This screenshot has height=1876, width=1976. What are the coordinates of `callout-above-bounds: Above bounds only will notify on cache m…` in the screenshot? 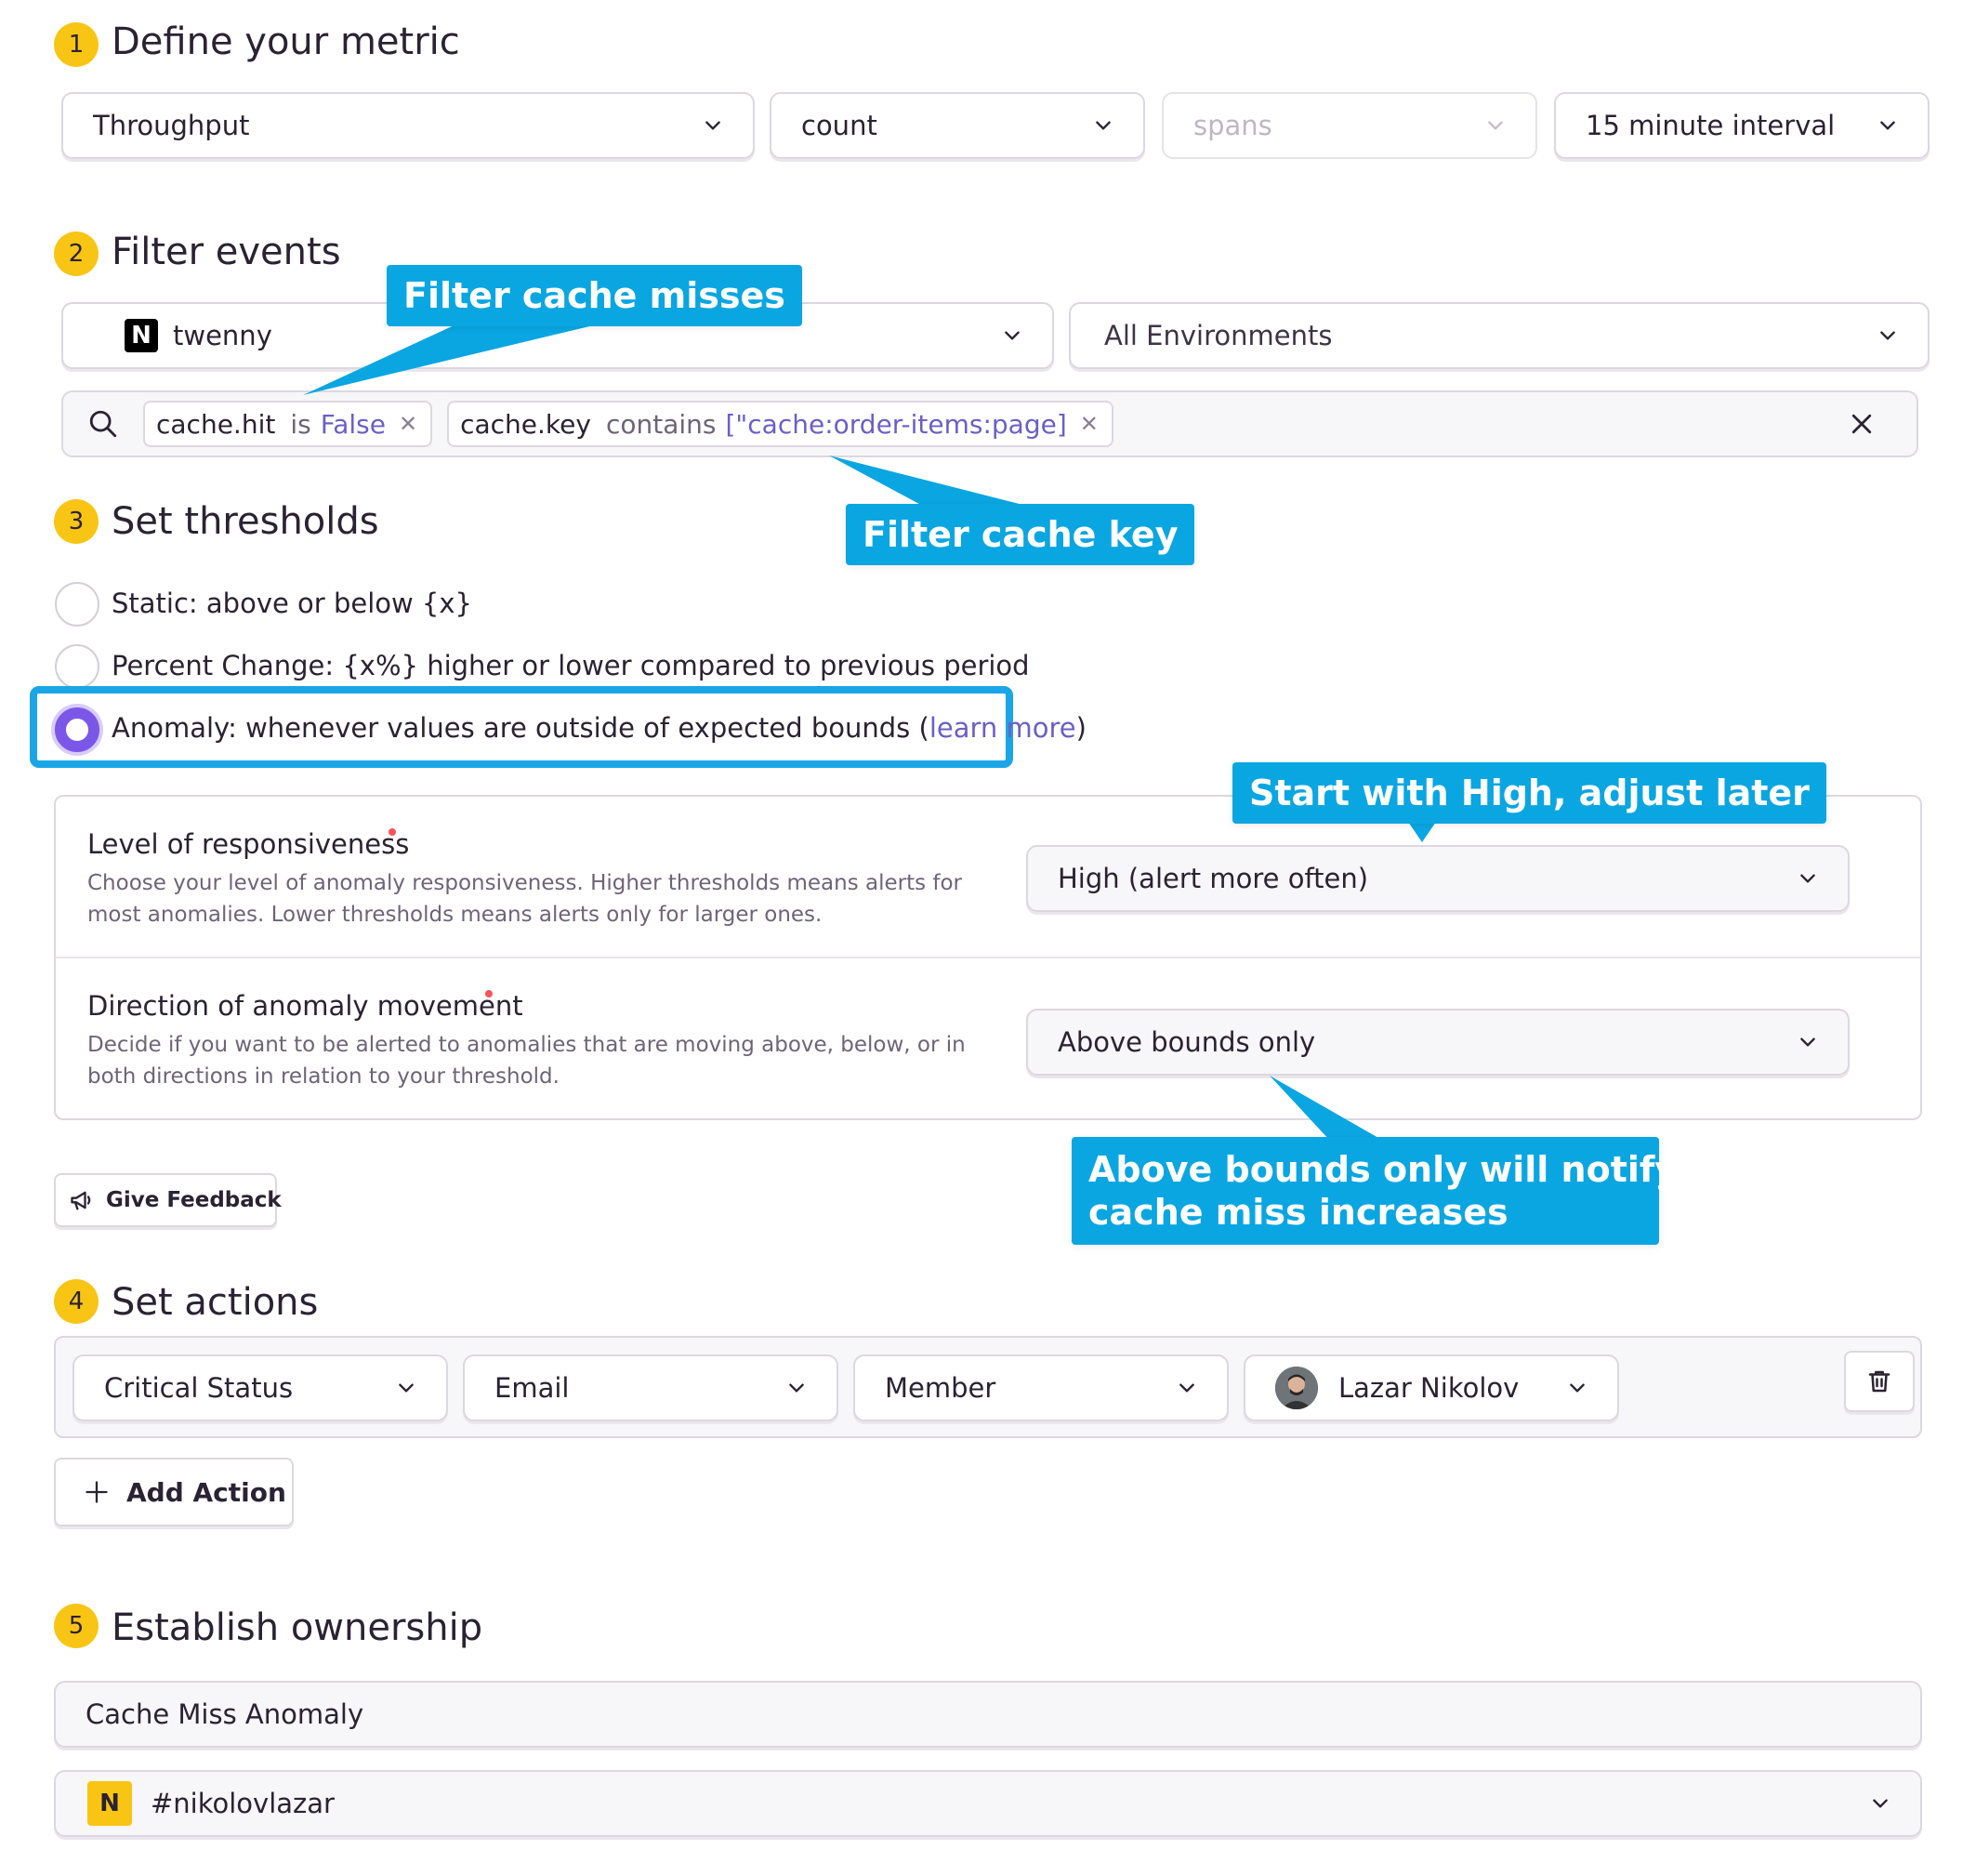 It's located at (1406, 1191).